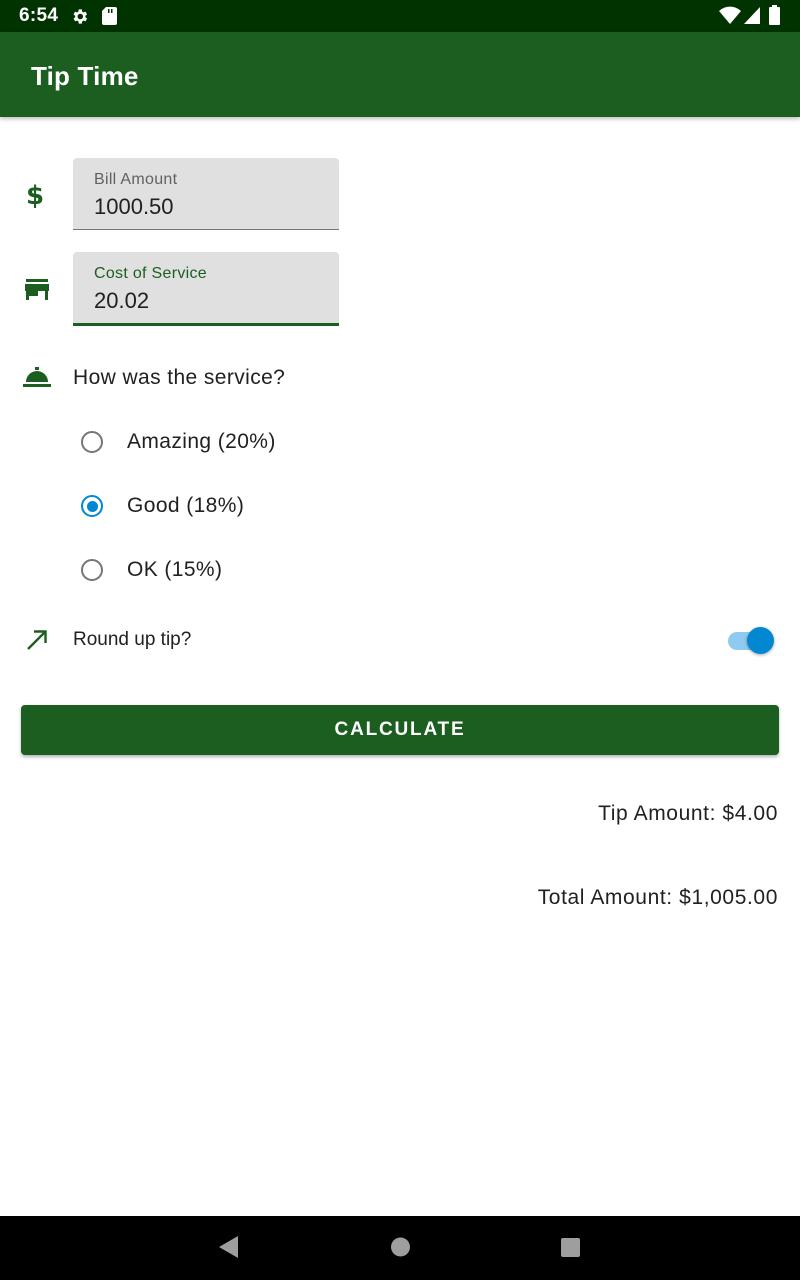 This screenshot has height=1280, width=800. Describe the element at coordinates (37, 292) in the screenshot. I see `store-icon` at that location.